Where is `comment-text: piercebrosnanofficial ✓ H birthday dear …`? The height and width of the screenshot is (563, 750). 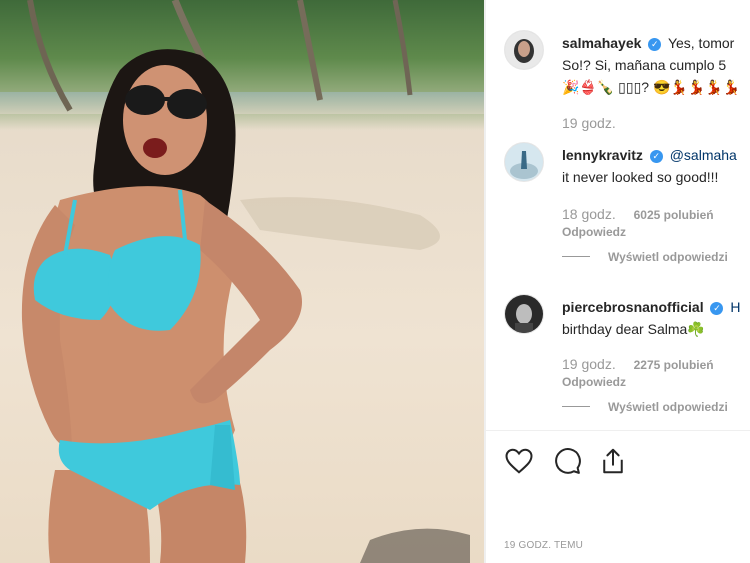 comment-text: piercebrosnanofficial ✓ H birthday dear … is located at coordinates (651, 318).